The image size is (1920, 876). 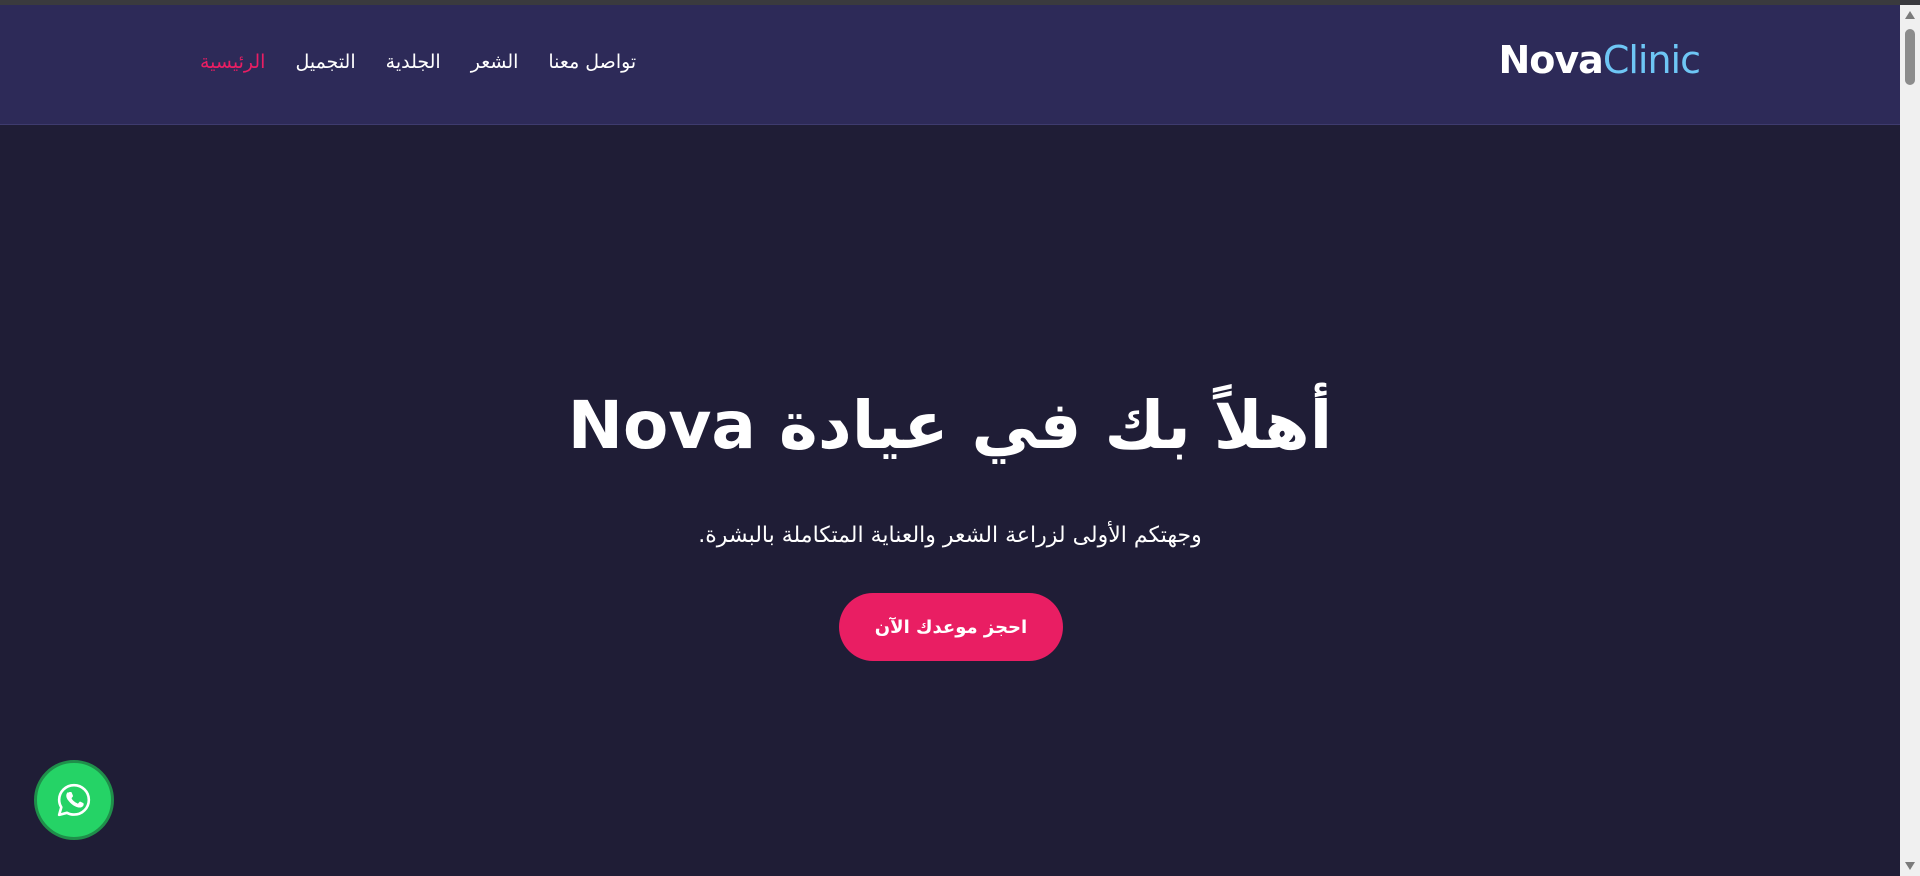 I want to click on nav-item-dermatology: الجلدية, so click(x=413, y=62).